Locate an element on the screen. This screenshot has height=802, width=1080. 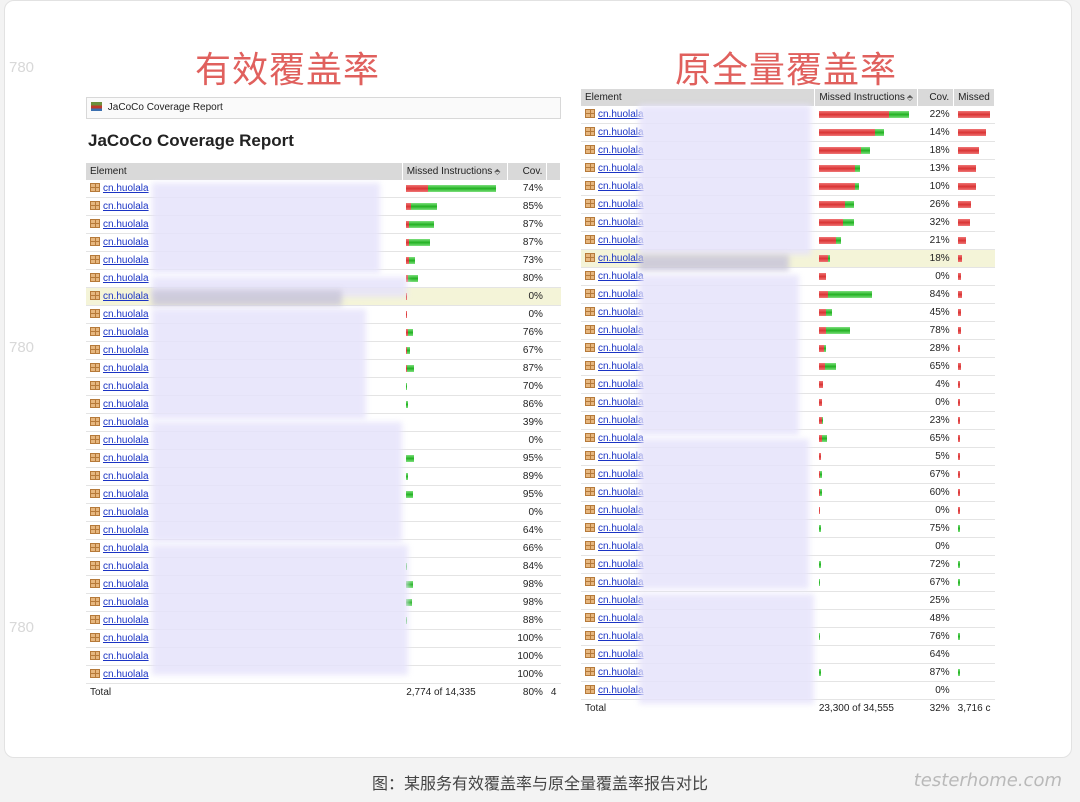
table-row: cn.huolala 73% is located at coordinates (323, 260).